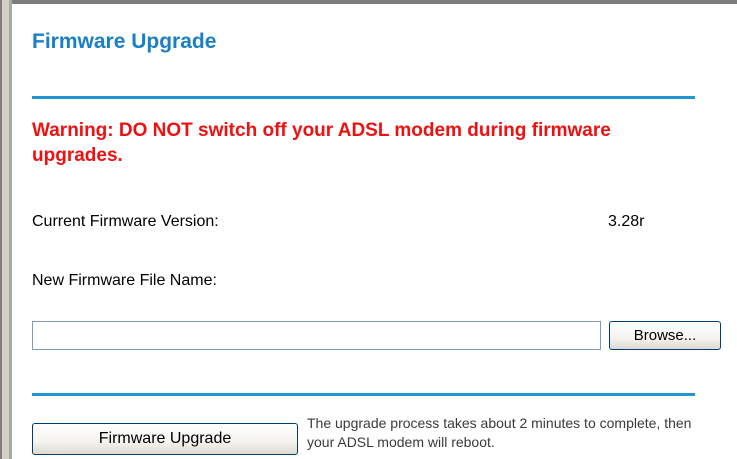 This screenshot has width=737, height=459. What do you see at coordinates (626, 221) in the screenshot?
I see `current-firmware-value: 3.28r` at bounding box center [626, 221].